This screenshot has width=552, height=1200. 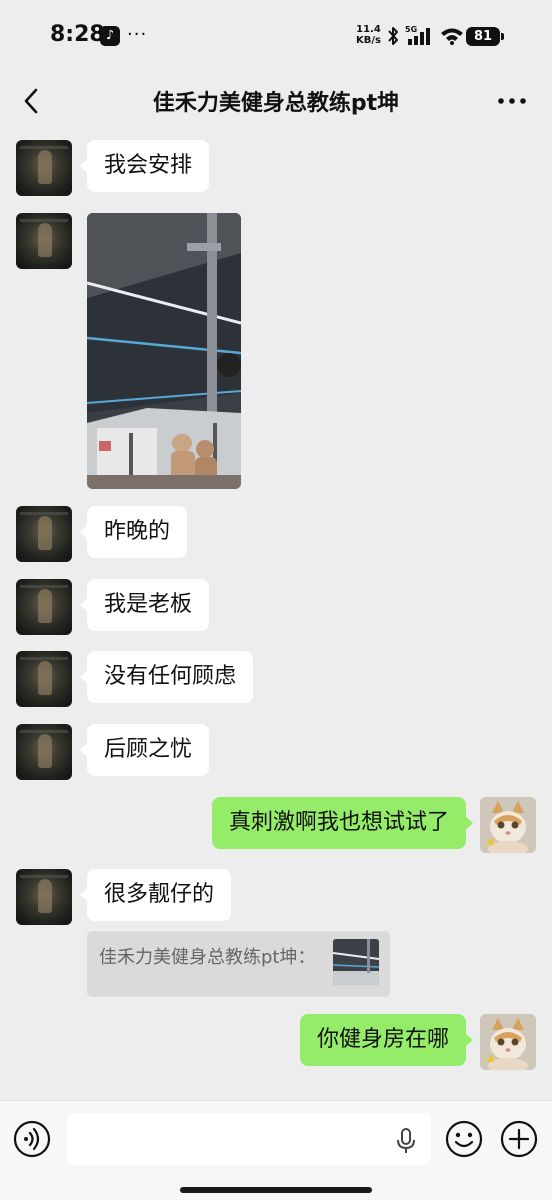 I want to click on sent-message: 真刺激啊我也想试试了, so click(x=342, y=823).